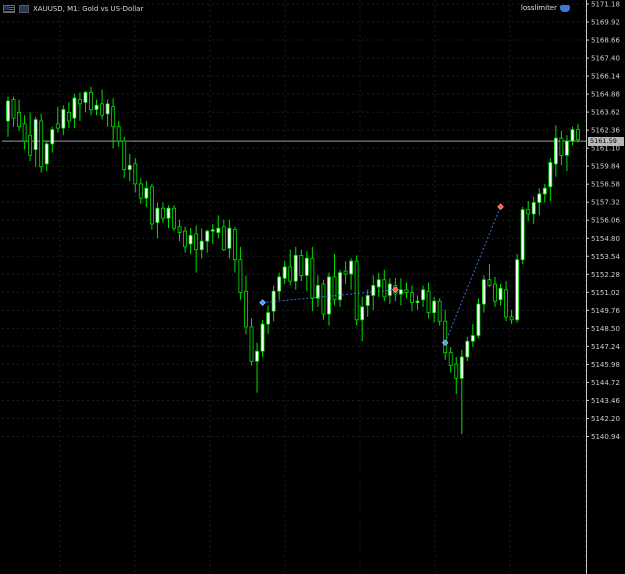  What do you see at coordinates (605, 77) in the screenshot?
I see `price-tick-label: 5166.14` at bounding box center [605, 77].